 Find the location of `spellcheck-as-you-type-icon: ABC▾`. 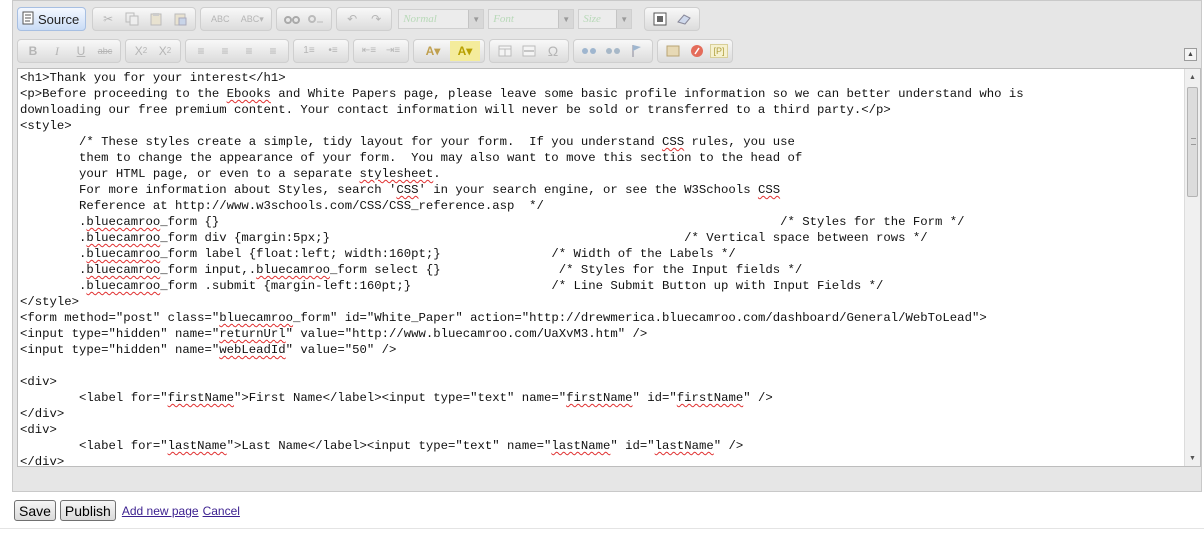

spellcheck-as-you-type-icon: ABC▾ is located at coordinates (252, 19).